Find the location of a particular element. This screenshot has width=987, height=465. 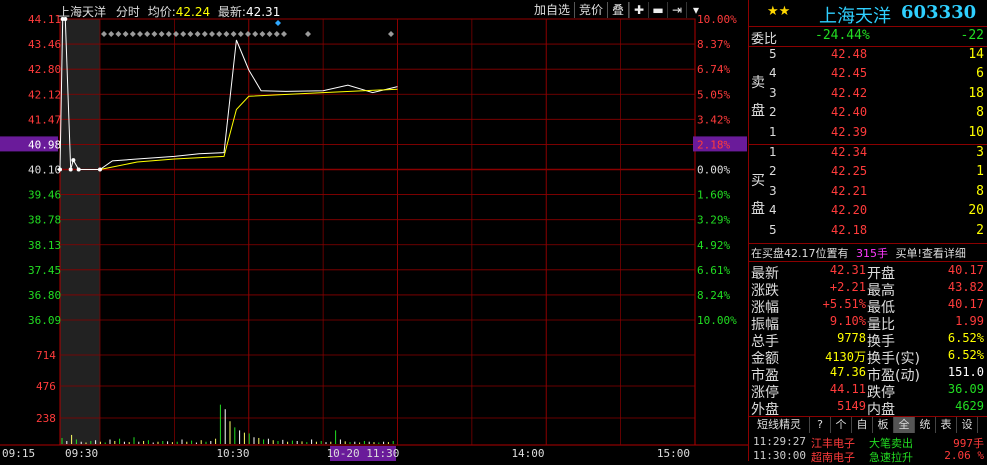

stat-value: 42.31 is located at coordinates (847, 270).